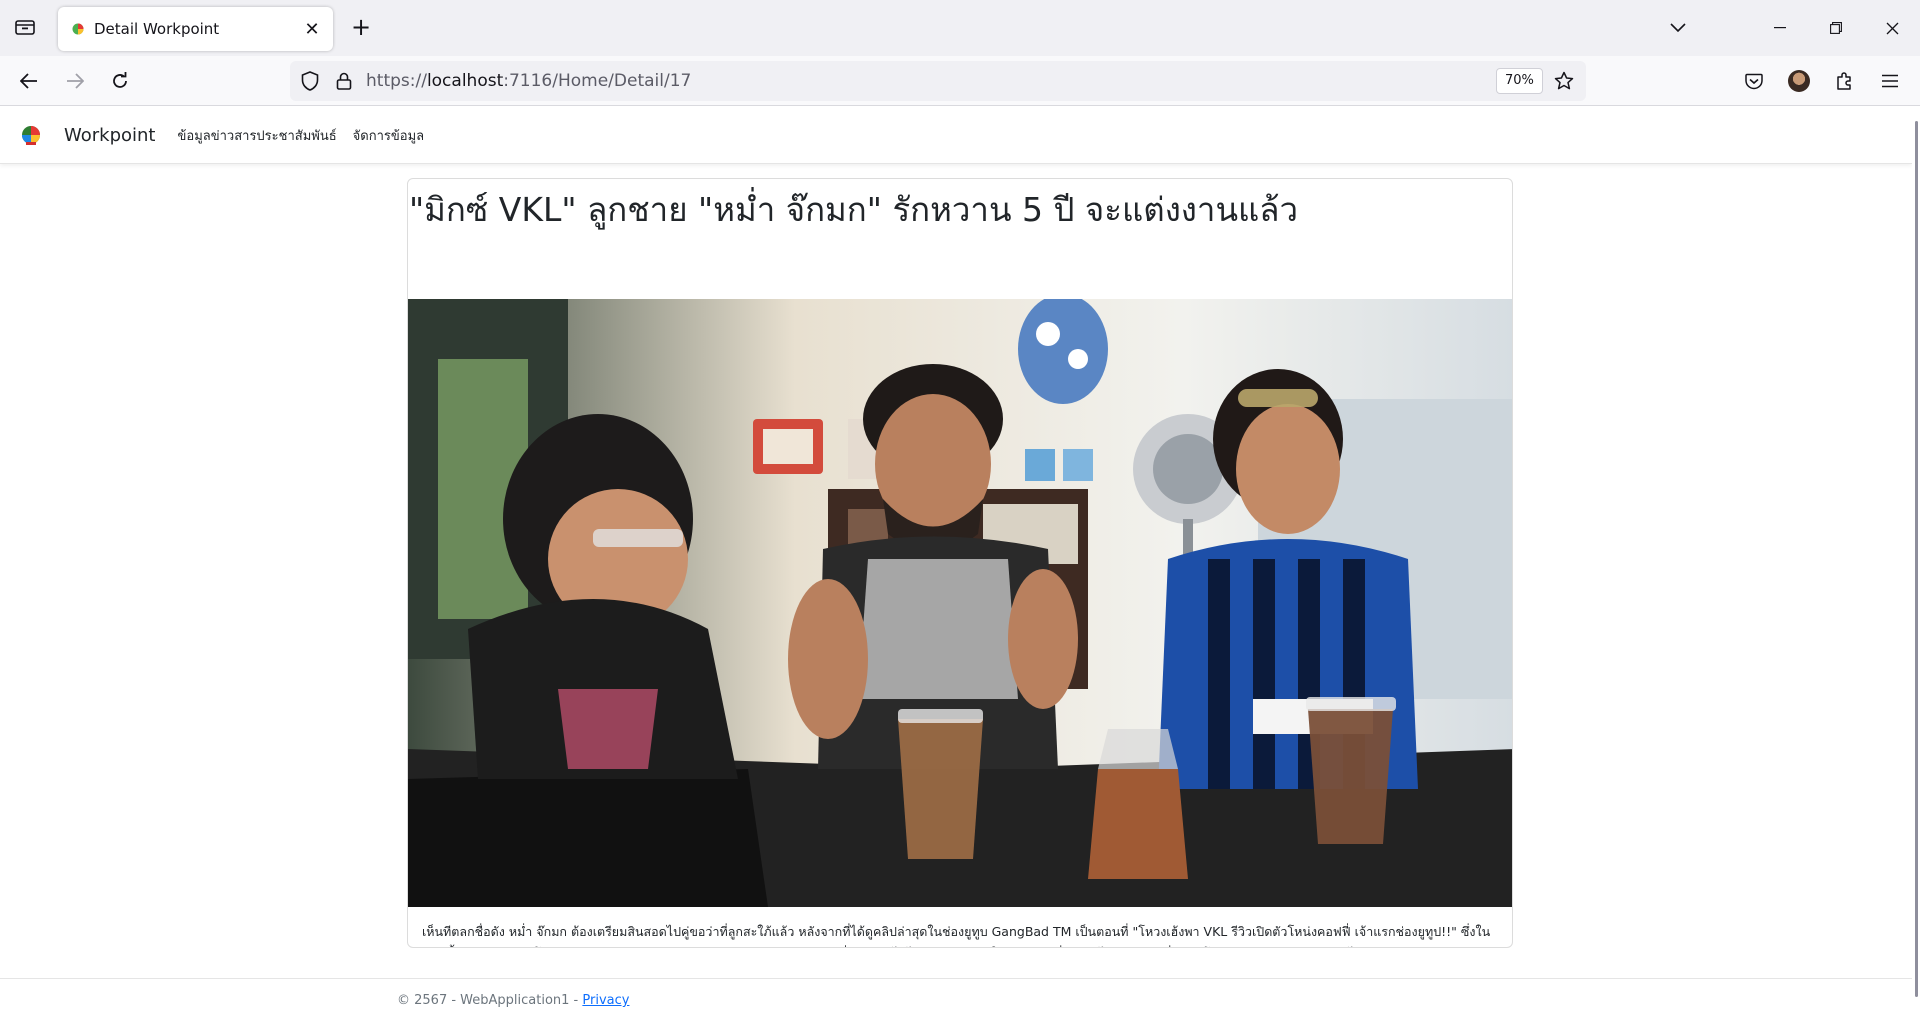 The width and height of the screenshot is (1920, 1018). Describe the element at coordinates (1780, 28) in the screenshot. I see `minimize-icon` at that location.